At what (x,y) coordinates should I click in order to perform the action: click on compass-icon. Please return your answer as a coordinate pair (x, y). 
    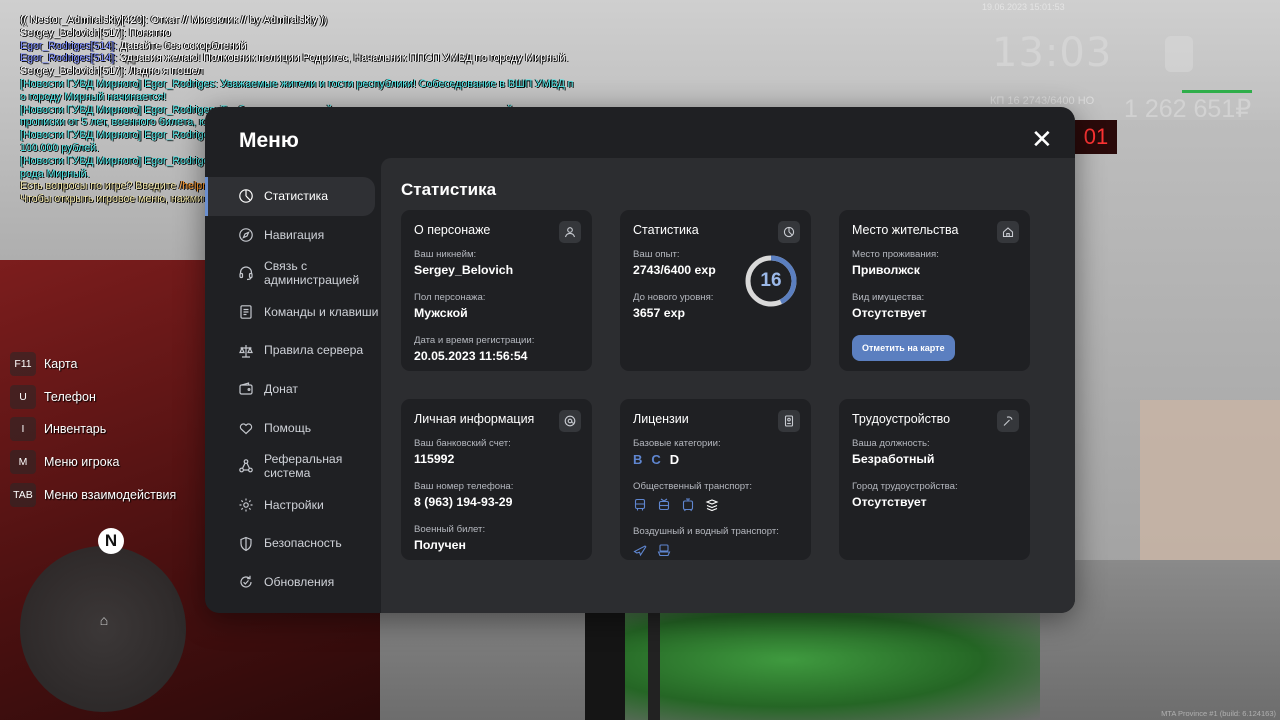
    Looking at the image, I should click on (246, 235).